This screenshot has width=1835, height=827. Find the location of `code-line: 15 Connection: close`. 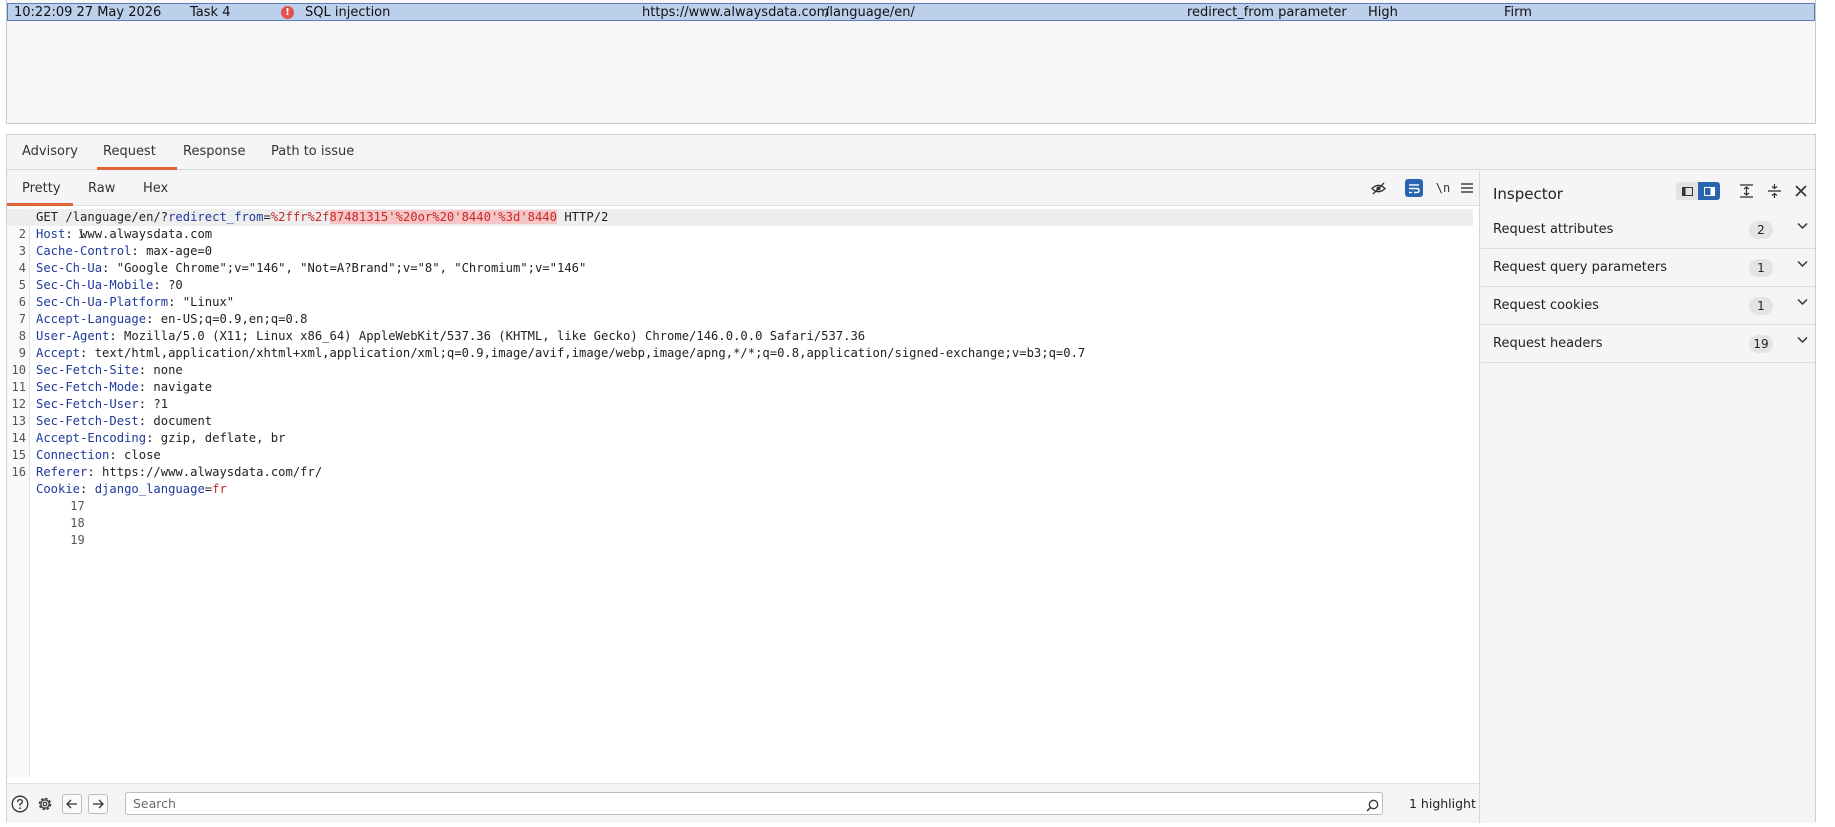

code-line: 15 Connection: close is located at coordinates (743, 455).